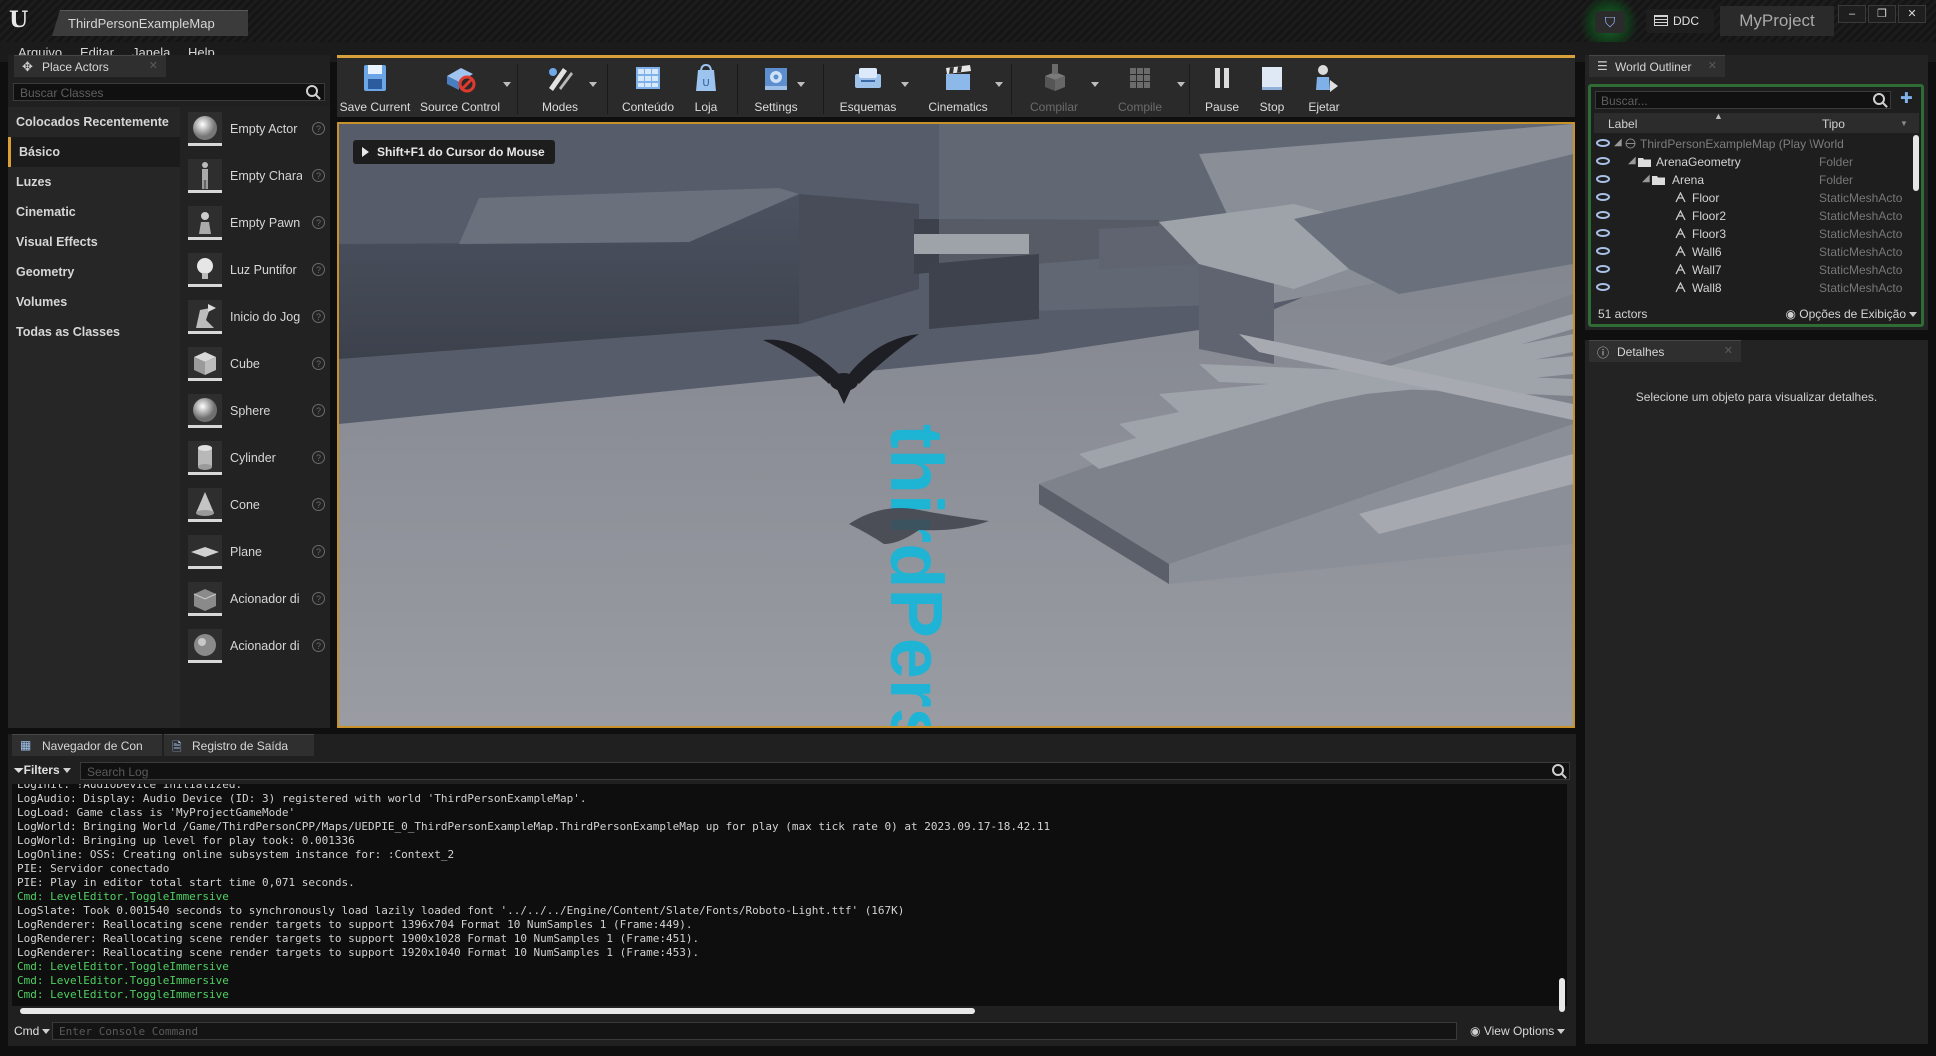 The height and width of the screenshot is (1056, 1936). I want to click on close-window-button: ✕, so click(1912, 14).